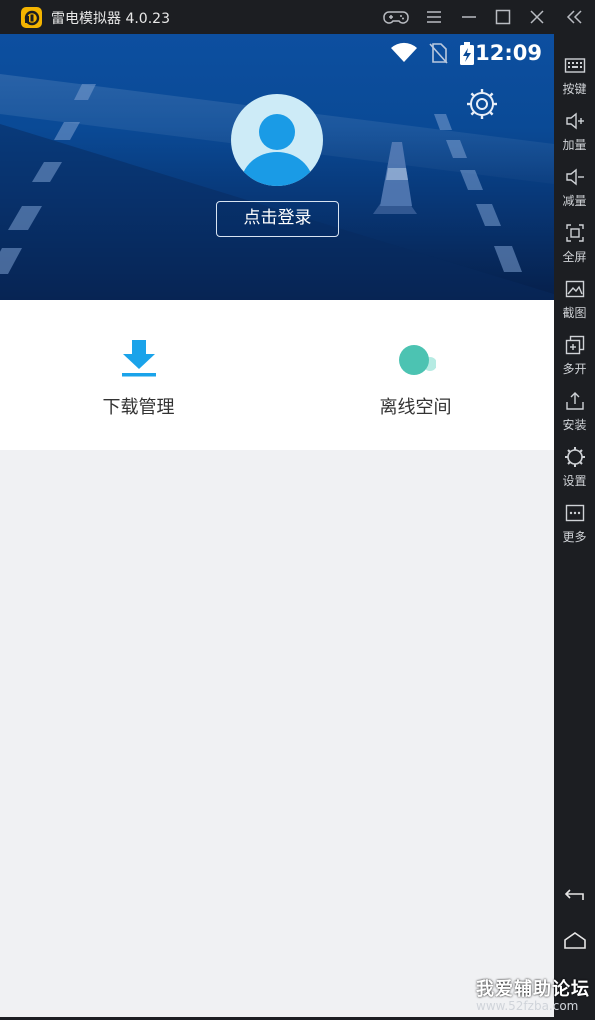 The height and width of the screenshot is (1020, 595). Describe the element at coordinates (575, 121) in the screenshot. I see `volume-up-icon` at that location.